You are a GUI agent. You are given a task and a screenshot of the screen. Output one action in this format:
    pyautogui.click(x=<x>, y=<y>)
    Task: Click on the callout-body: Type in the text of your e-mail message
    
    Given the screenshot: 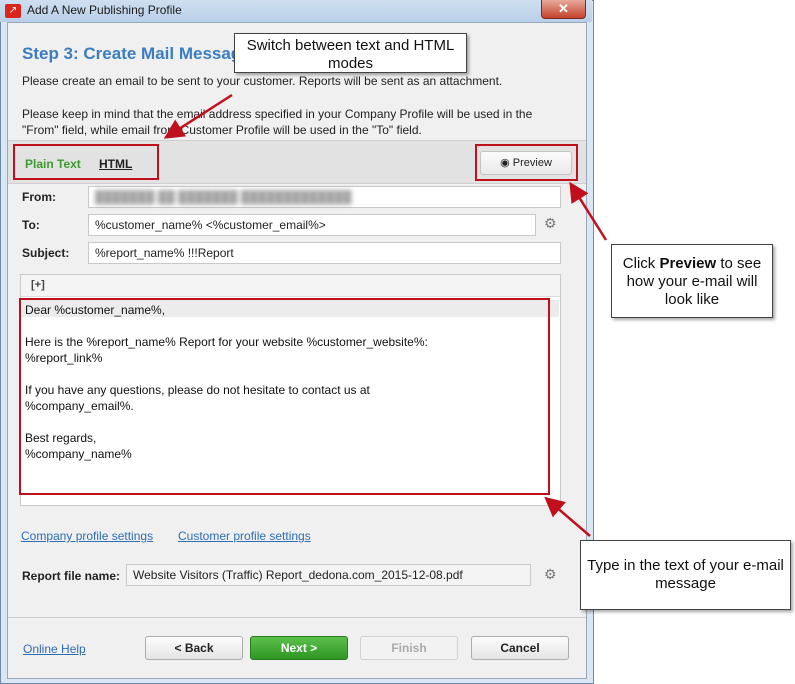 What is the action you would take?
    pyautogui.click(x=685, y=575)
    